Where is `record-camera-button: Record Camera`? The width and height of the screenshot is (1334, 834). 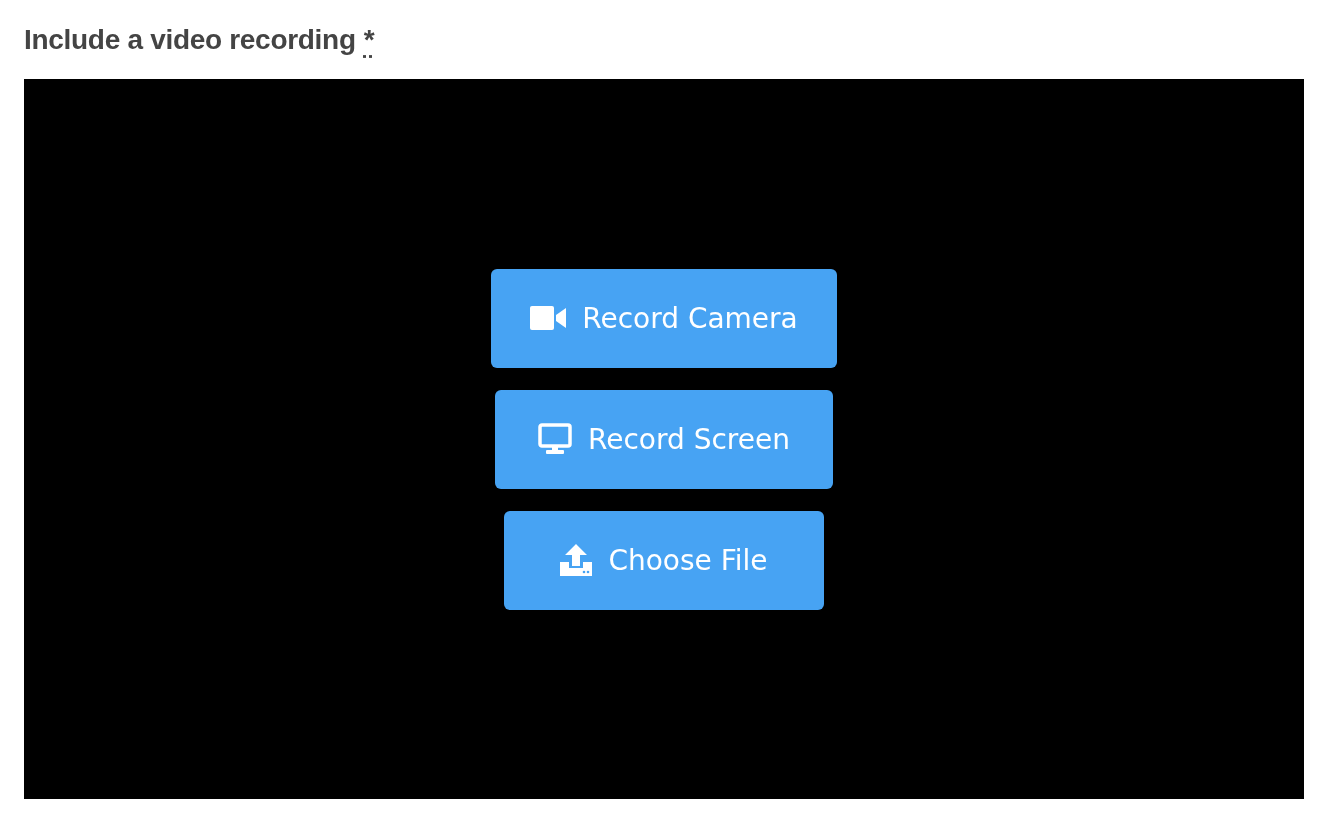
record-camera-button: Record Camera is located at coordinates (664, 318).